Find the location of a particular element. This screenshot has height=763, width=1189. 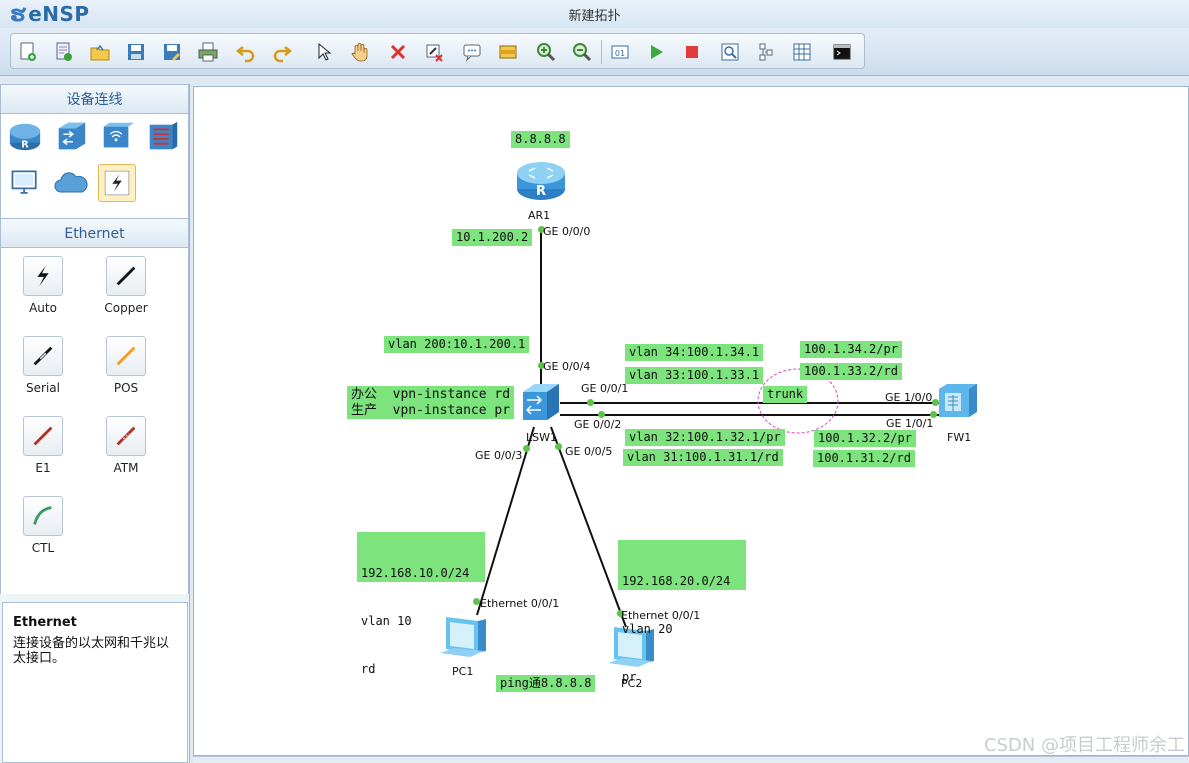

description-box: Ethernet 连接设备的以太网和千兆以太接口。 is located at coordinates (95, 682).